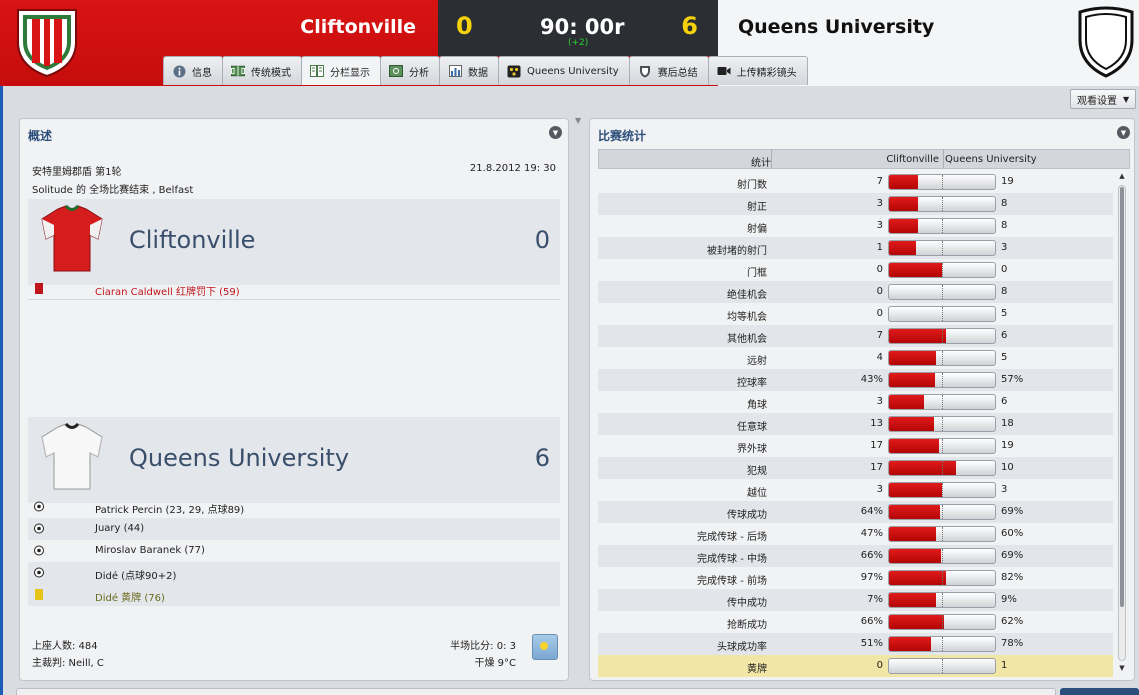 The image size is (1139, 695). What do you see at coordinates (856, 159) in the screenshot?
I see `column-header-home: Cliftonville` at bounding box center [856, 159].